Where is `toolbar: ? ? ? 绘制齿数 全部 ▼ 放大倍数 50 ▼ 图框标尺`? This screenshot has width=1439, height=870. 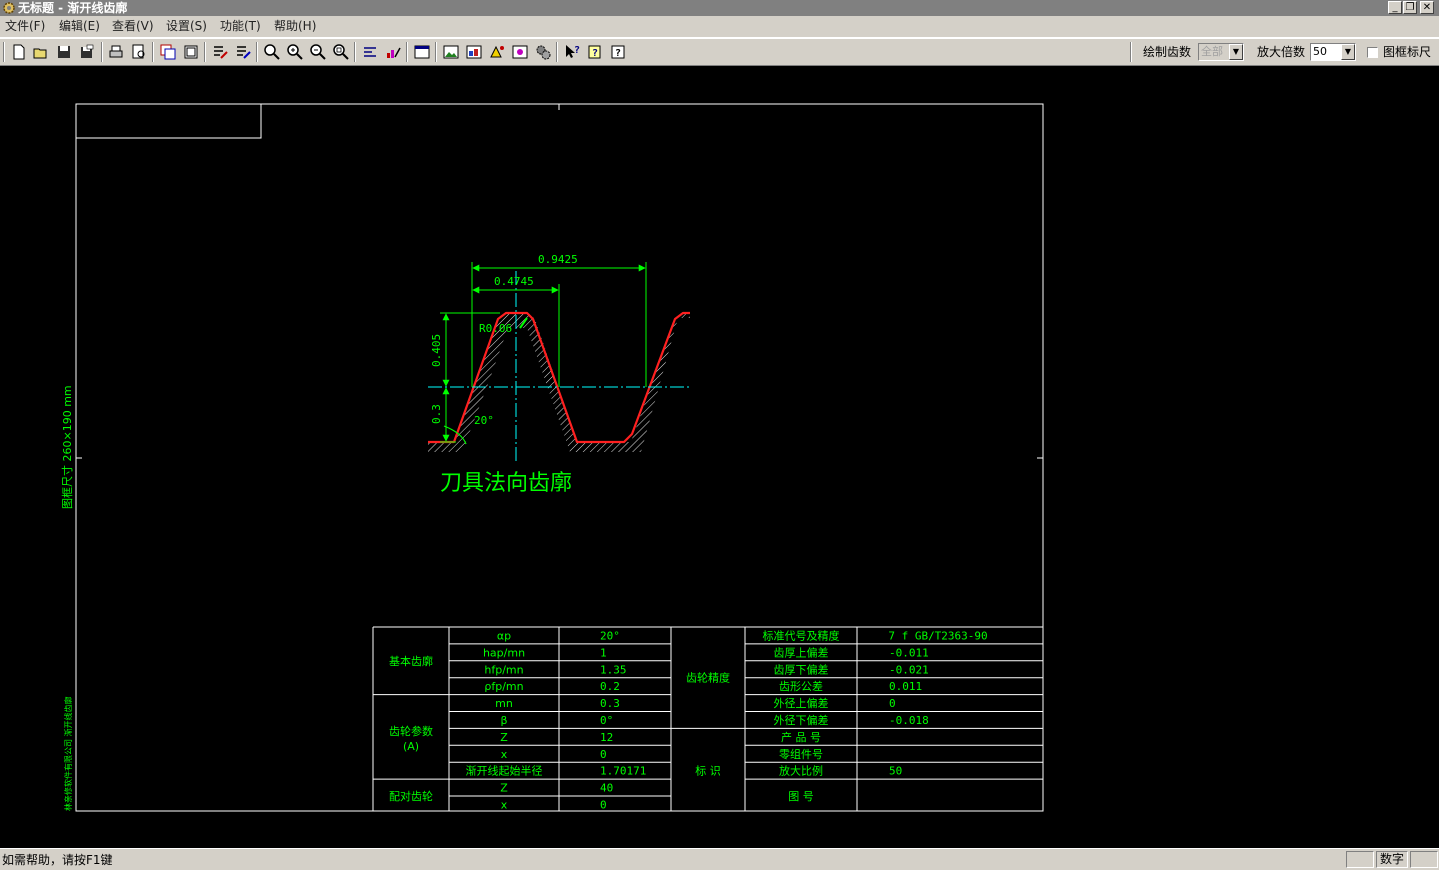 toolbar: ? ? ? 绘制齿数 全部 ▼ 放大倍数 50 ▼ 图框标尺 is located at coordinates (719, 52).